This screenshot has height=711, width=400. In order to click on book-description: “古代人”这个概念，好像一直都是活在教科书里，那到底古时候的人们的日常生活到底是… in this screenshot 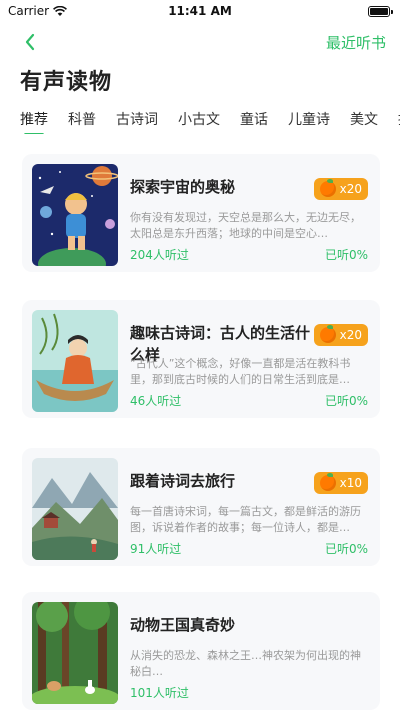, I will do `click(240, 371)`.